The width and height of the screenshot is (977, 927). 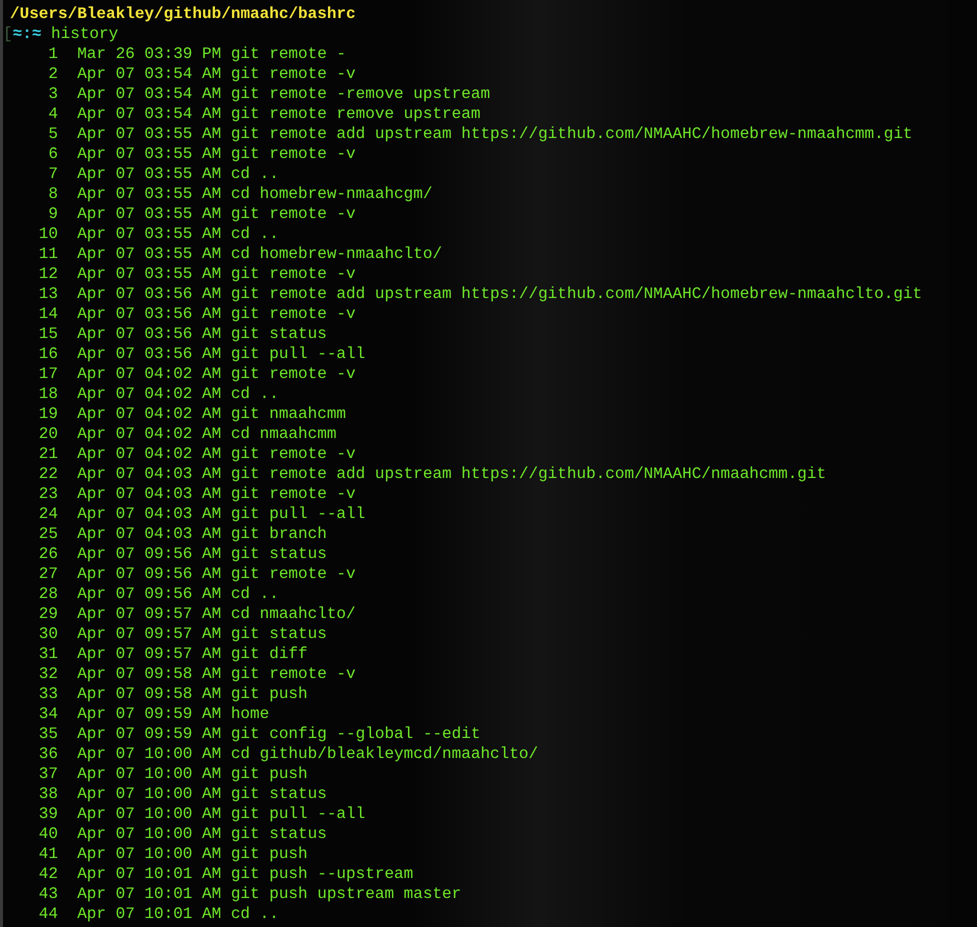 What do you see at coordinates (48, 834) in the screenshot?
I see `line-number: 40` at bounding box center [48, 834].